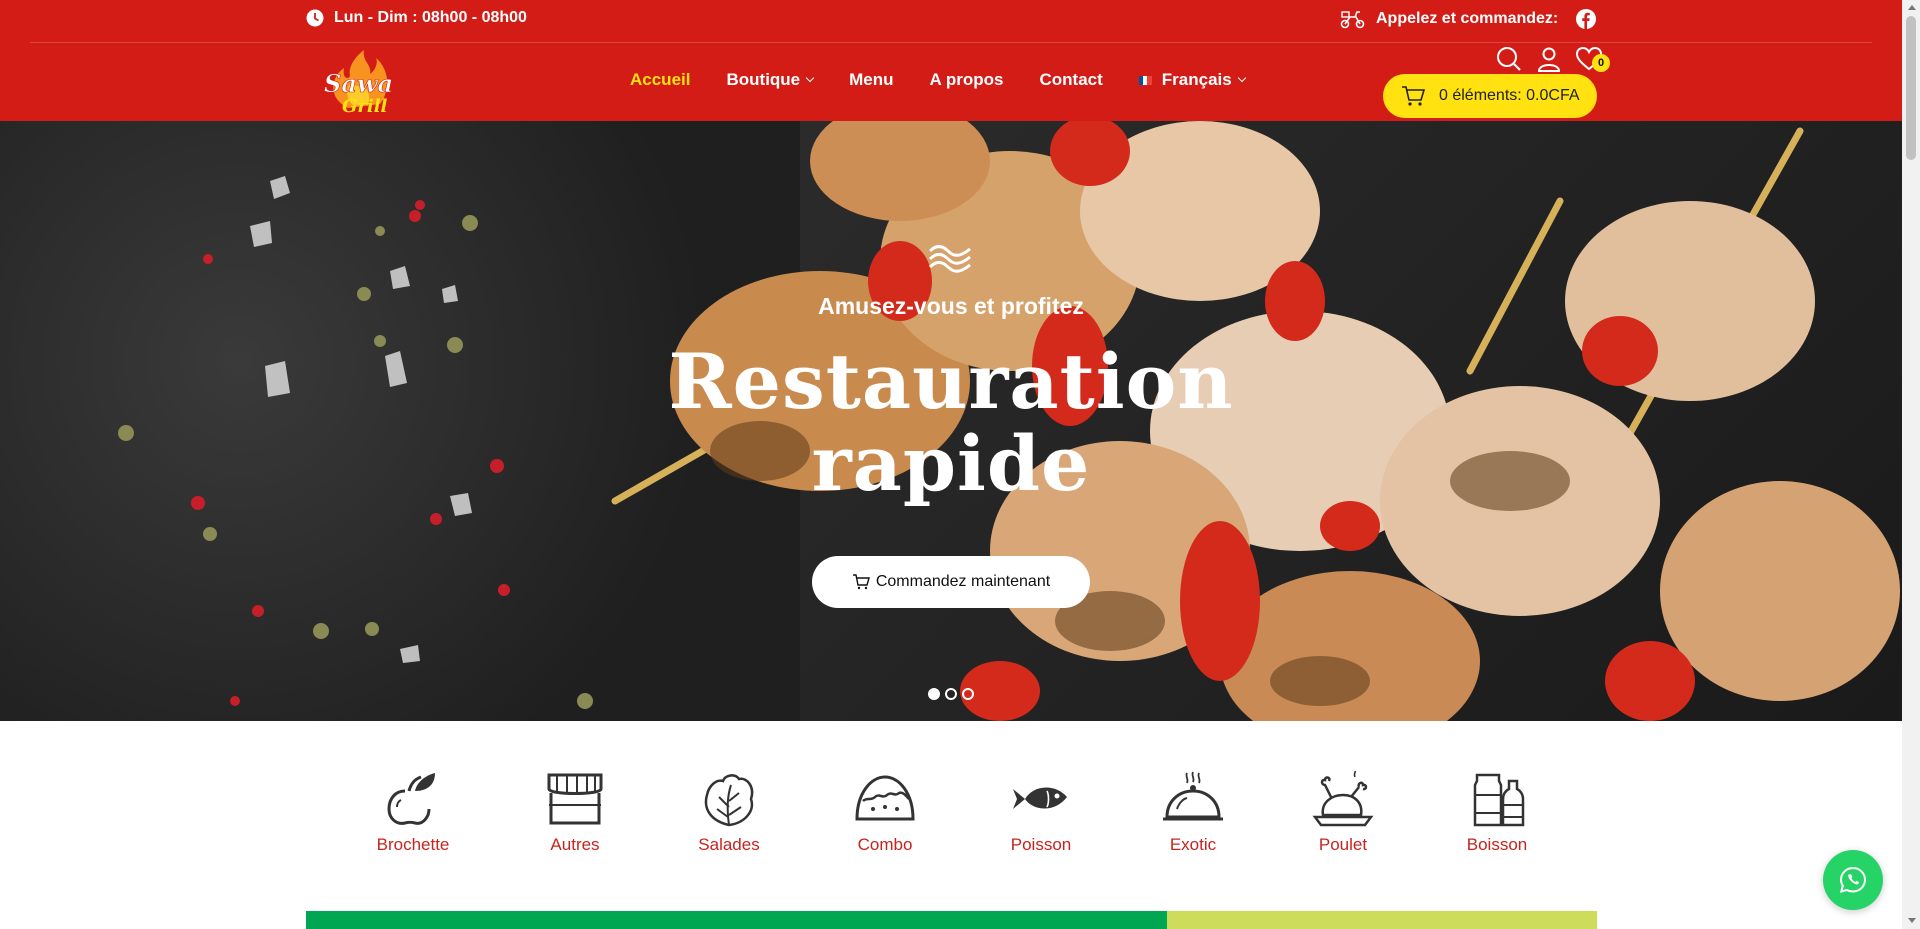 The image size is (1920, 929). Describe the element at coordinates (1041, 813) in the screenshot. I see `category-poisson: Poisson` at that location.